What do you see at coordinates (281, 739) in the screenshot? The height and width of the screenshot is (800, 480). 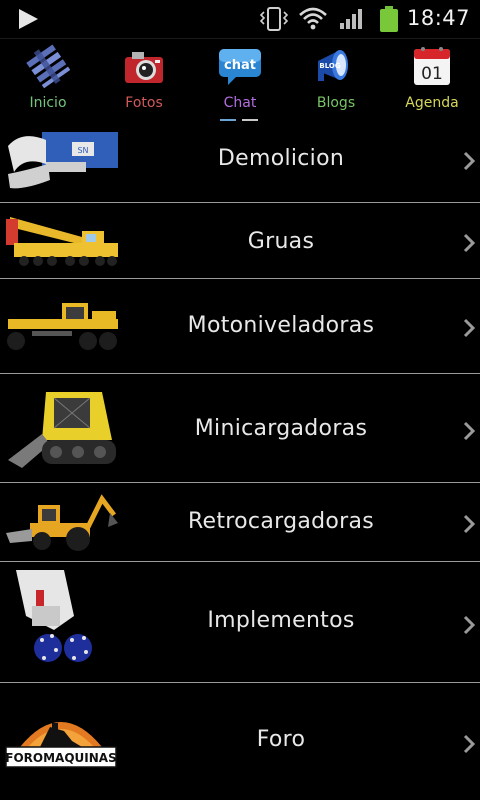 I see `list-item-label: Foro` at bounding box center [281, 739].